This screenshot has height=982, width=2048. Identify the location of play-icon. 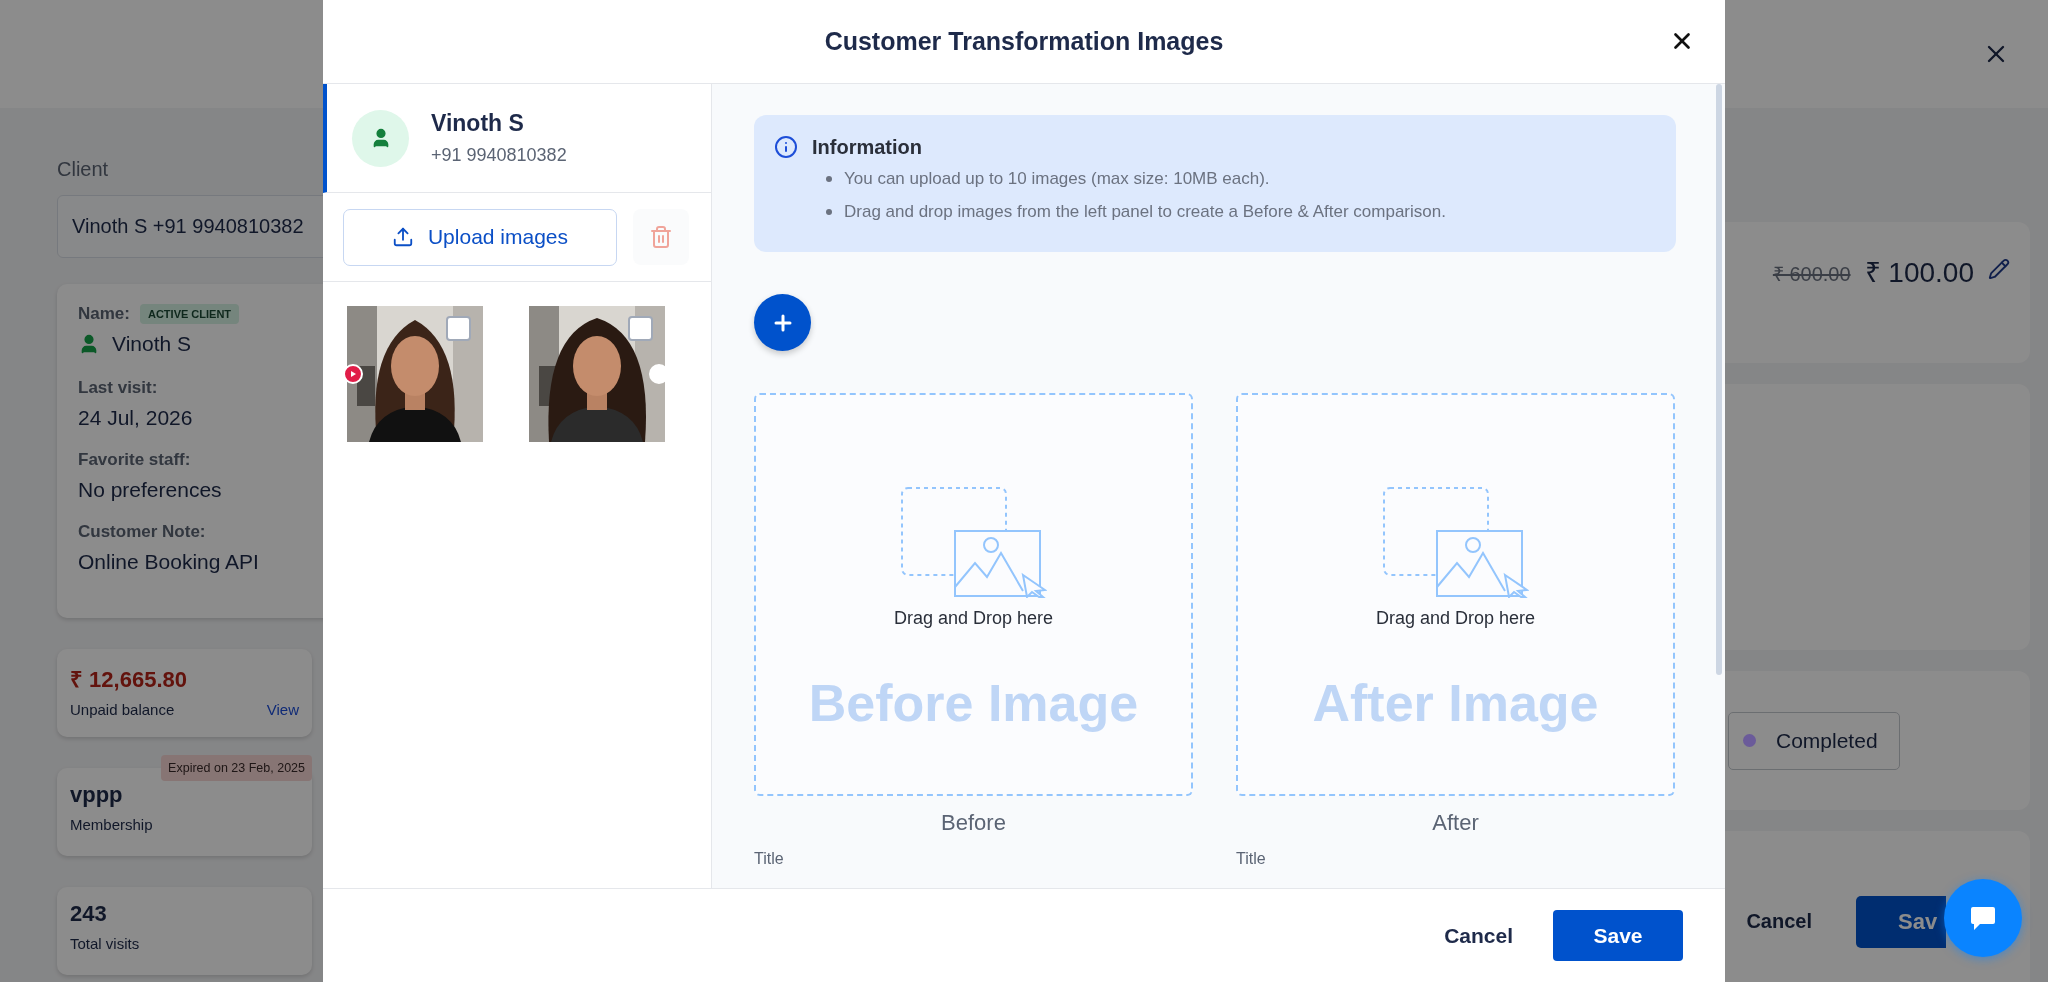
(353, 374).